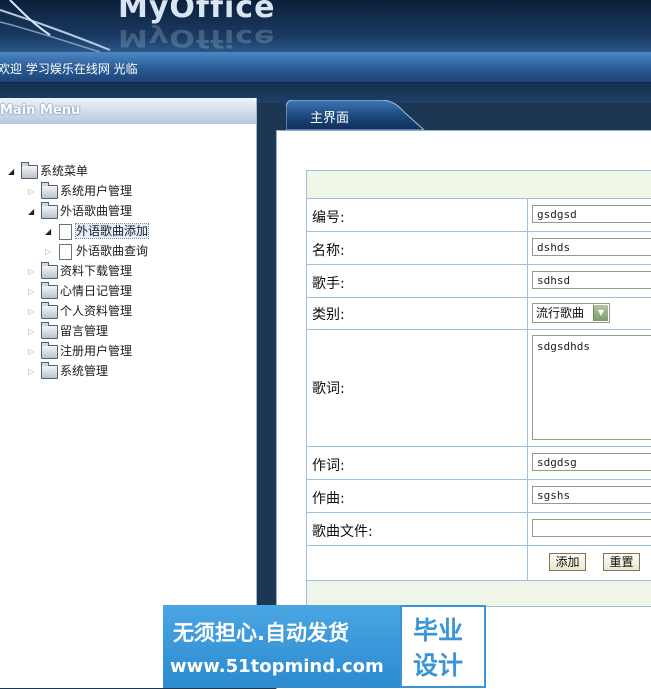 The width and height of the screenshot is (651, 689). What do you see at coordinates (128, 111) in the screenshot?
I see `sidebar-title: Main Menu` at bounding box center [128, 111].